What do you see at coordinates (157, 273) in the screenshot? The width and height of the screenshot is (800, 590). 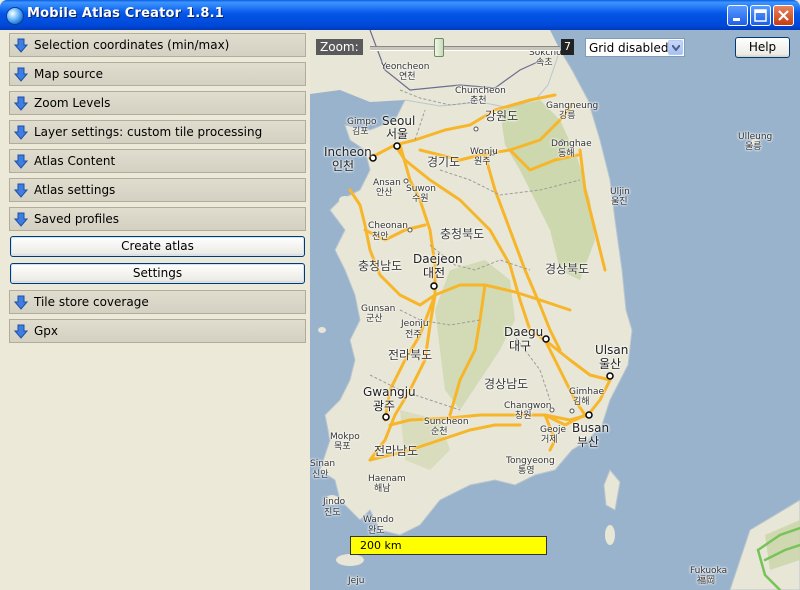 I see `settings-button: Settings` at bounding box center [157, 273].